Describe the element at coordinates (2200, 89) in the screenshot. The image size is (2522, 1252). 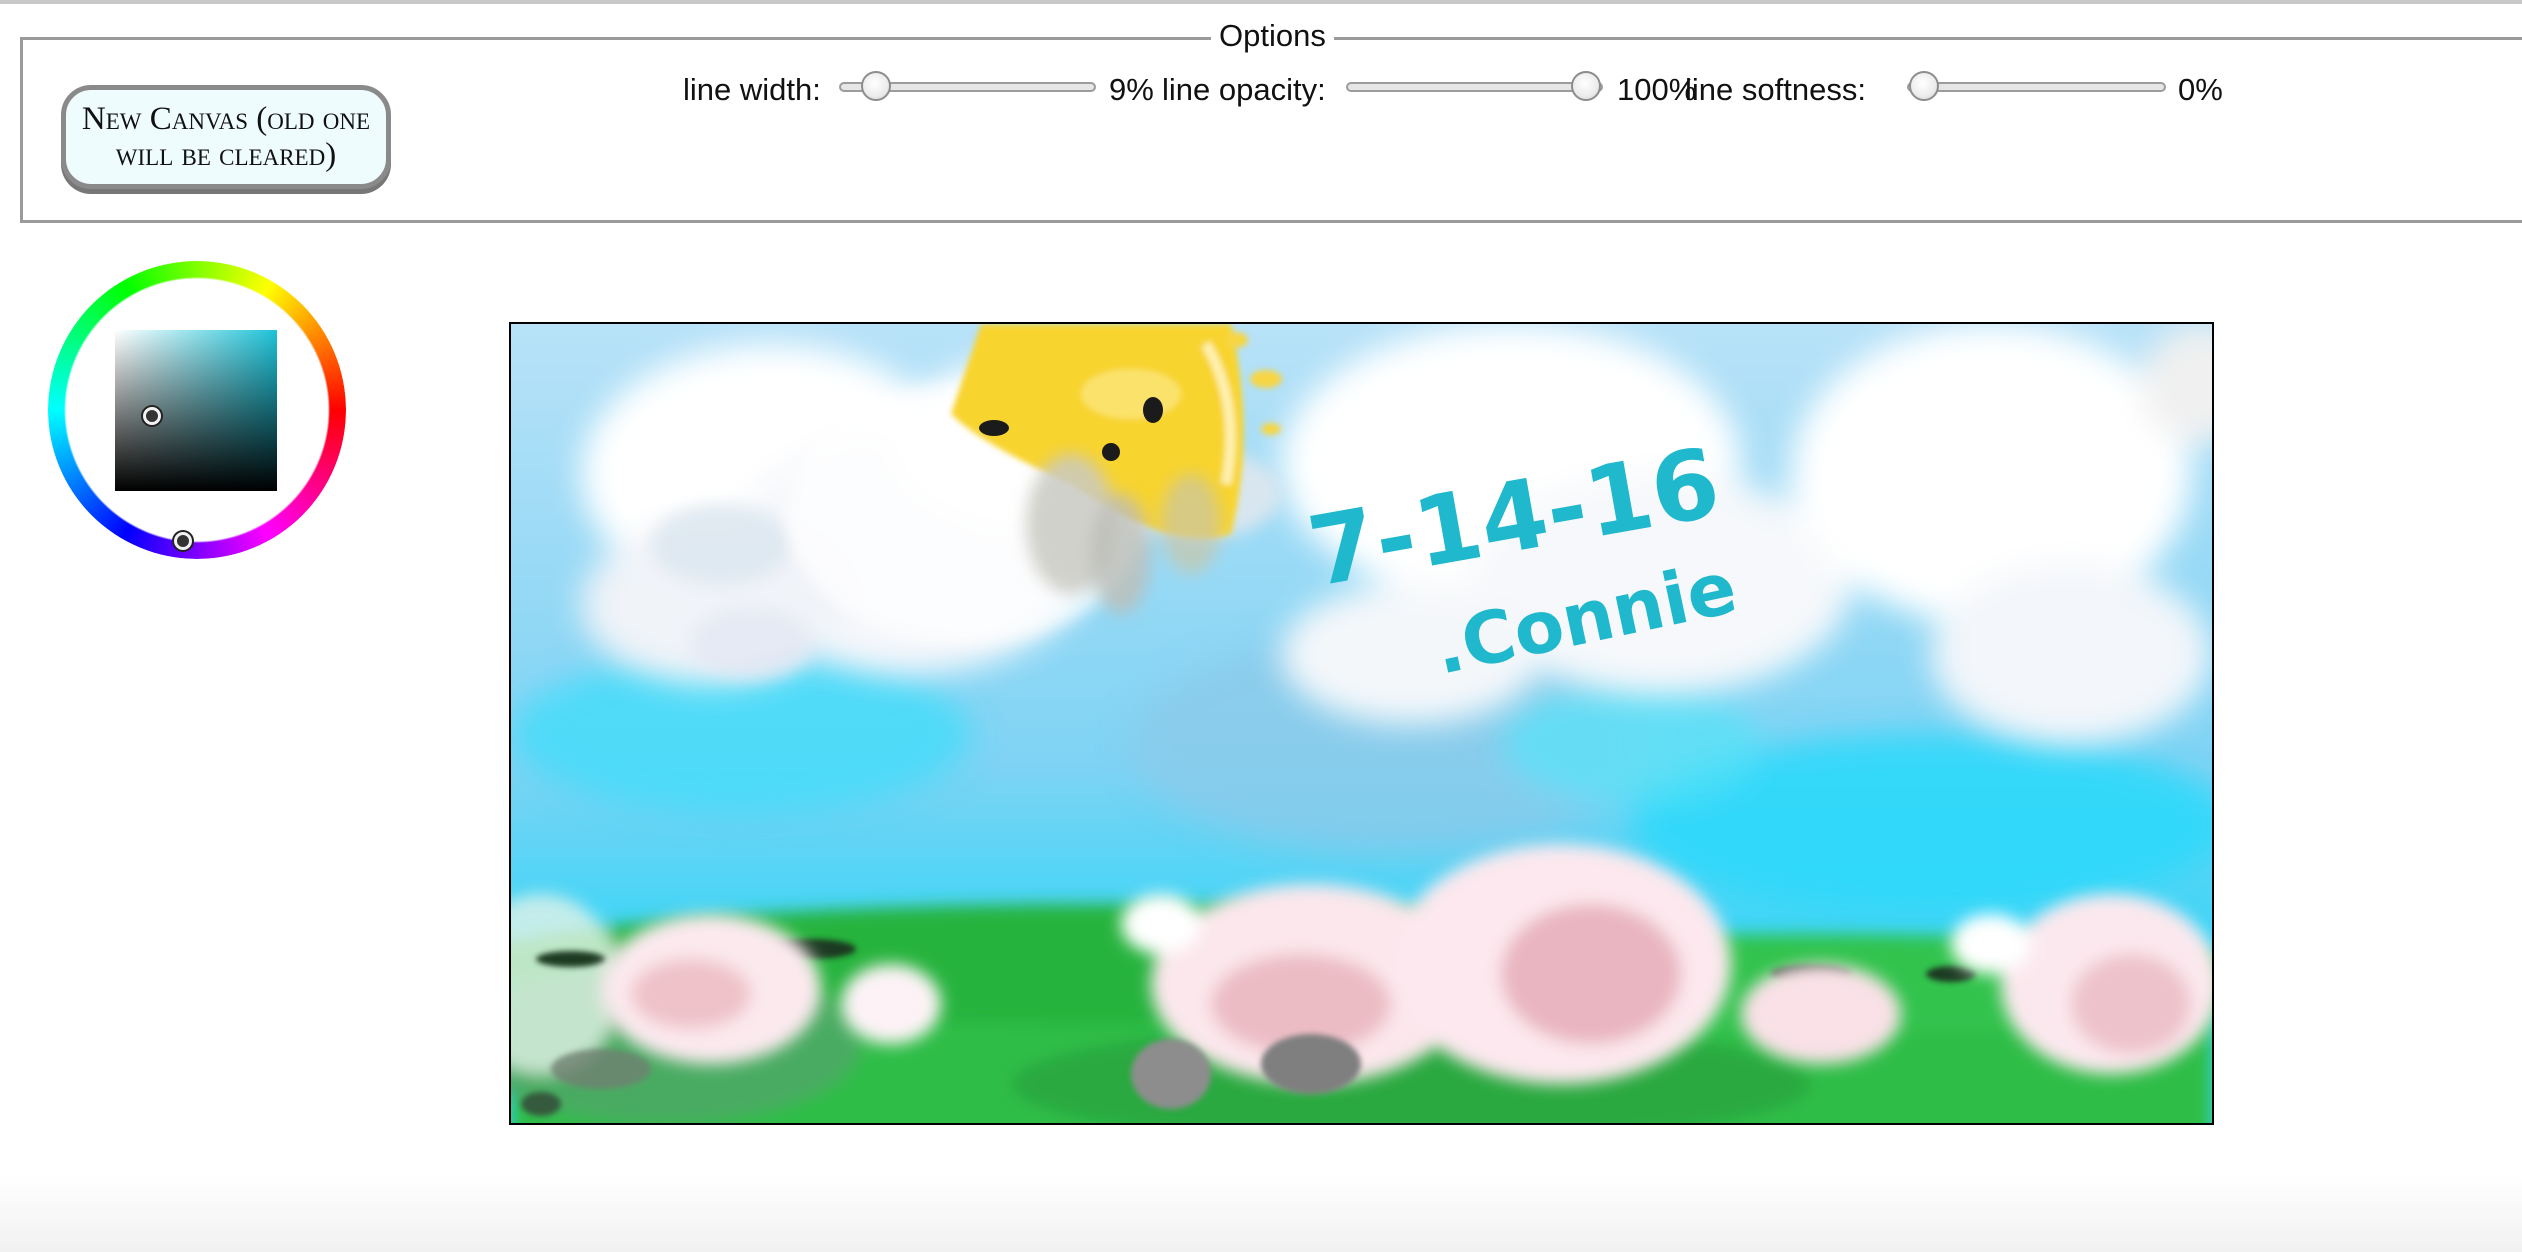
I see `line-softness-value: 0%` at that location.